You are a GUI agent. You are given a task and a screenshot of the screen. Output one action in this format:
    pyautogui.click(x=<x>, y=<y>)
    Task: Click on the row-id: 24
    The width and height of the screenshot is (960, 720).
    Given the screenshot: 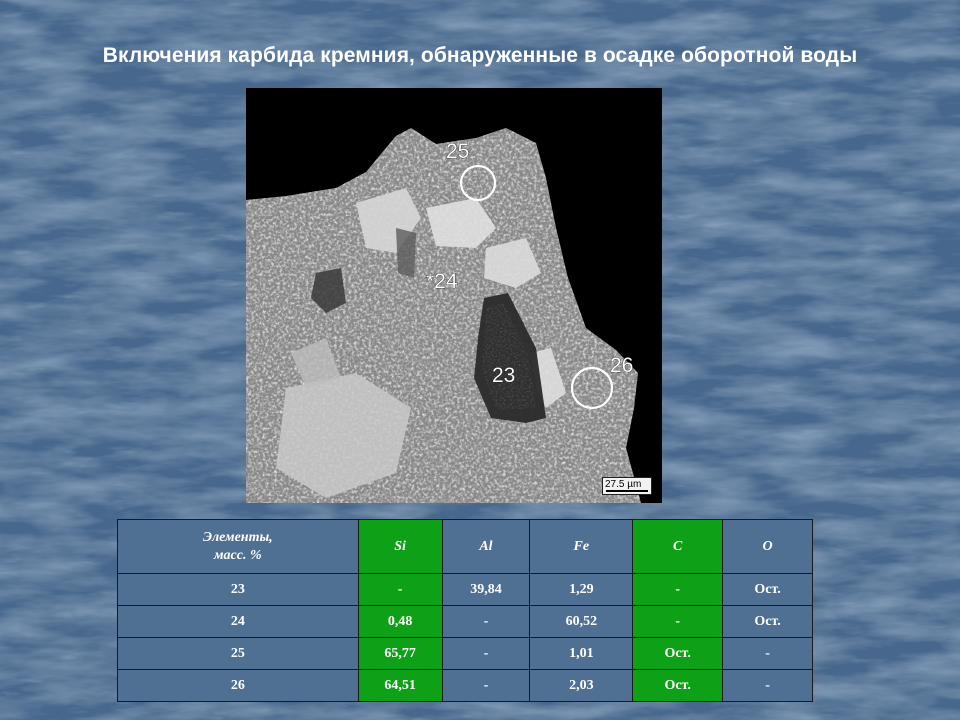 What is the action you would take?
    pyautogui.click(x=238, y=621)
    